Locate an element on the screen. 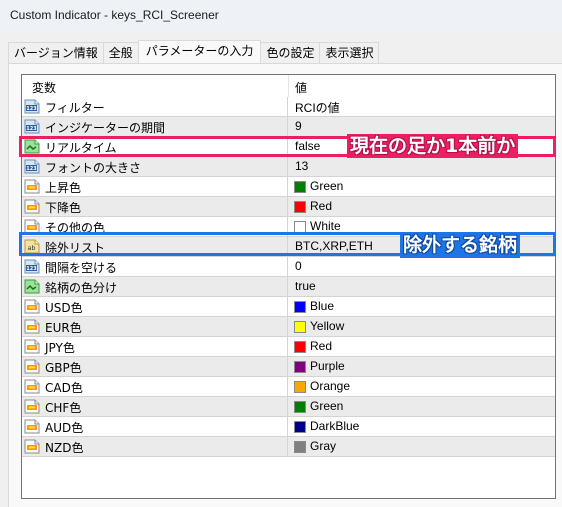  value-cell: 13 is located at coordinates (422, 166).